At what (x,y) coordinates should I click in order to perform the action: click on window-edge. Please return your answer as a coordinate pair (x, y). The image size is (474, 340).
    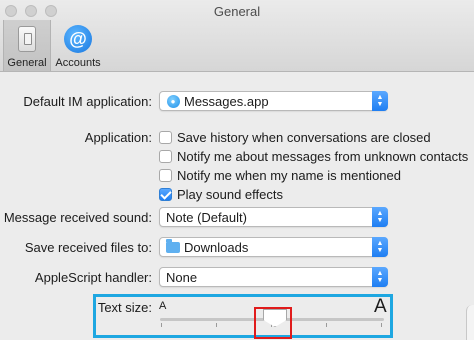
    Looking at the image, I should click on (470, 322).